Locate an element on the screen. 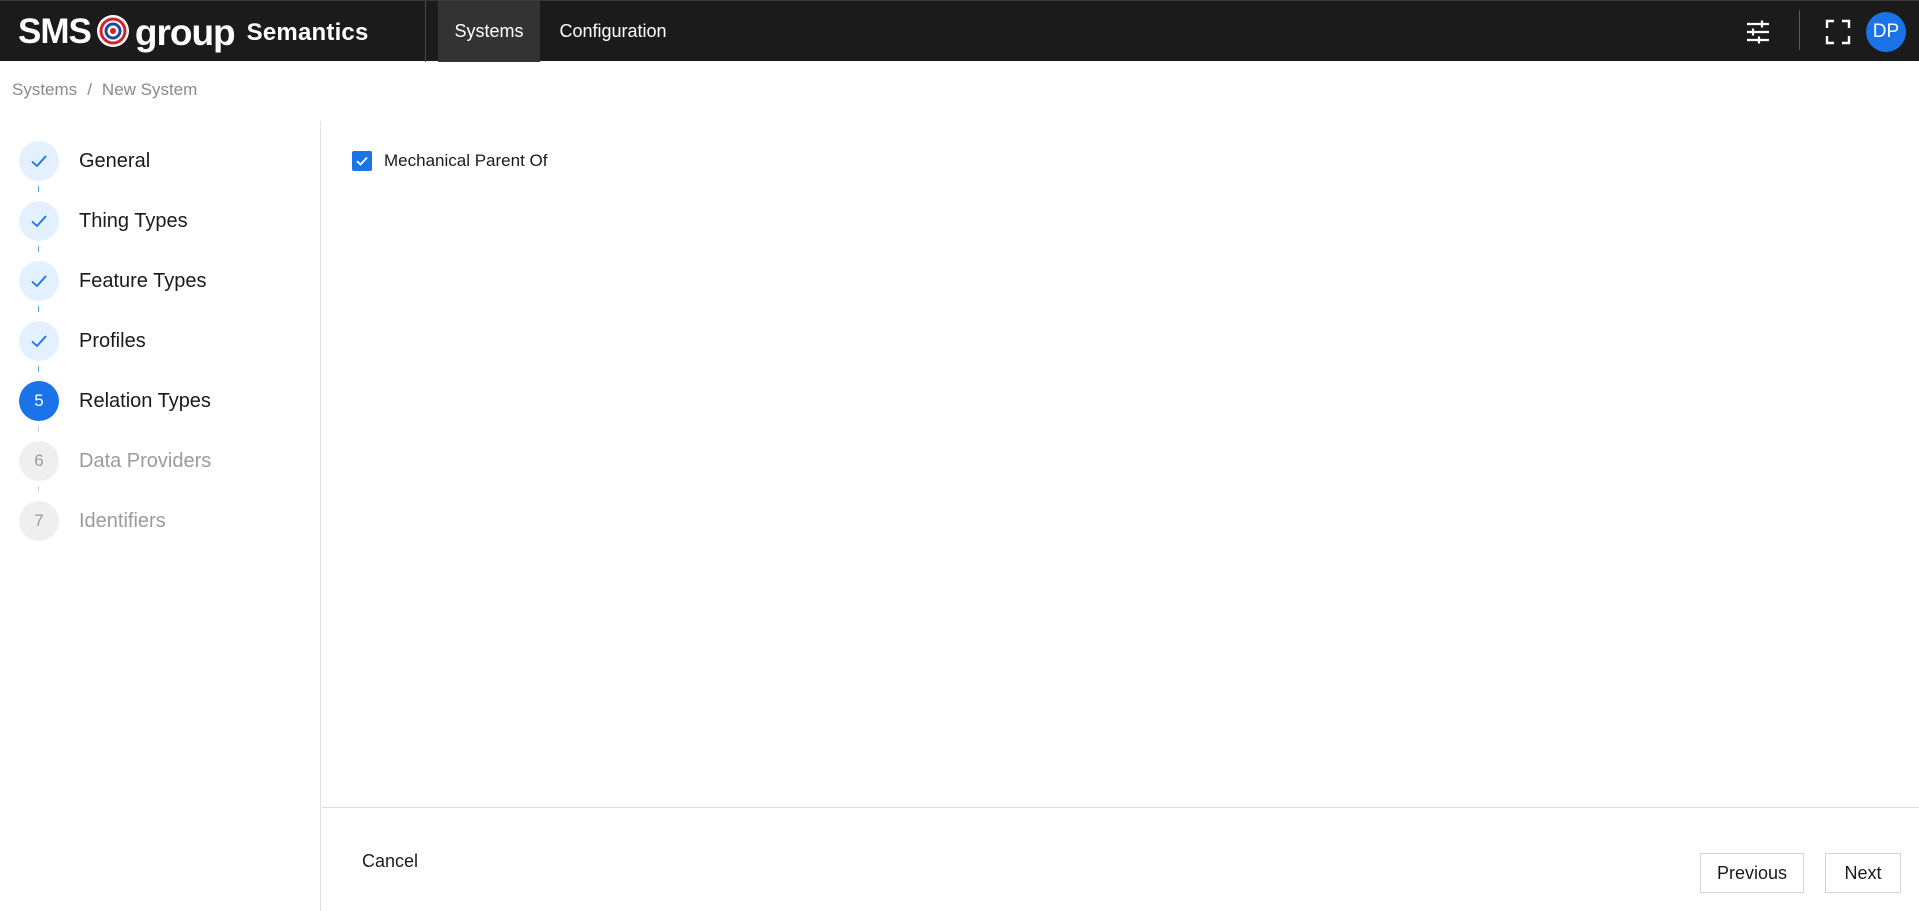 The height and width of the screenshot is (911, 1919). step-thing-types: Thing Types is located at coordinates (103, 221).